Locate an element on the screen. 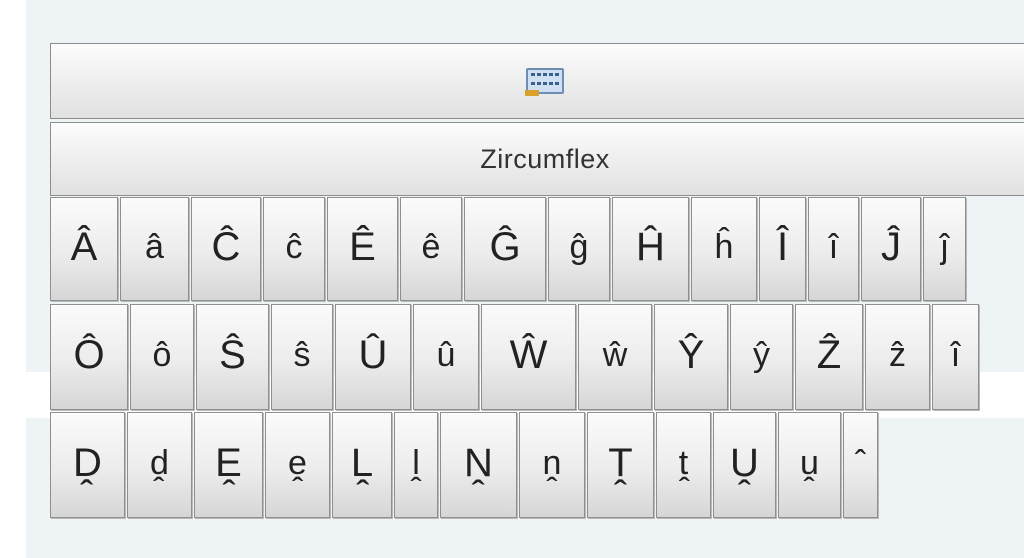  char-key: ṱ is located at coordinates (683, 465).